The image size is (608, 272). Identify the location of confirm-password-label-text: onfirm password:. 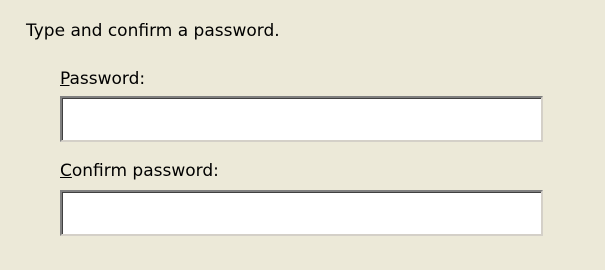
(145, 171).